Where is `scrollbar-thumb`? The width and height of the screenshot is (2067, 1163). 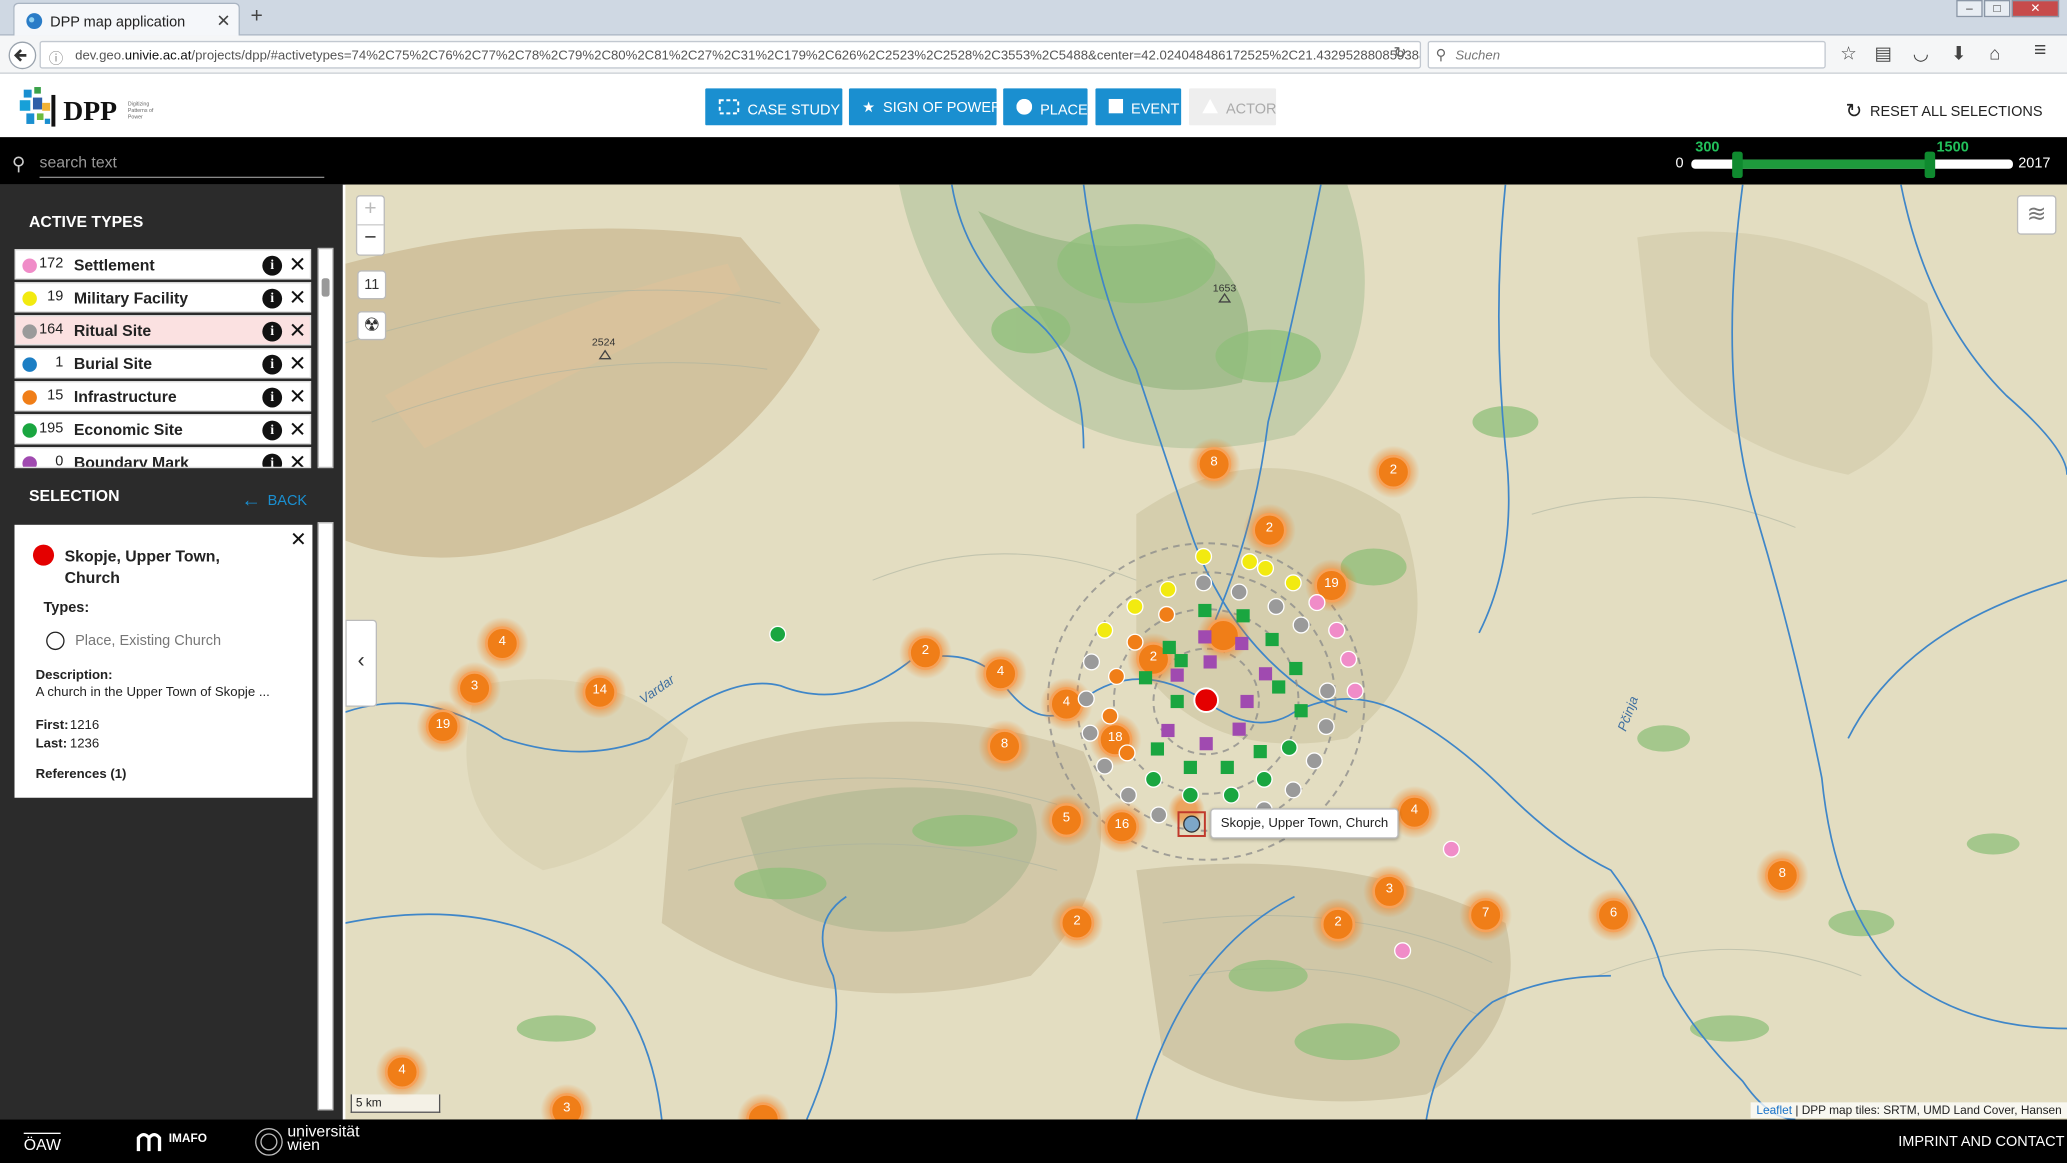
scrollbar-thumb is located at coordinates (325, 287).